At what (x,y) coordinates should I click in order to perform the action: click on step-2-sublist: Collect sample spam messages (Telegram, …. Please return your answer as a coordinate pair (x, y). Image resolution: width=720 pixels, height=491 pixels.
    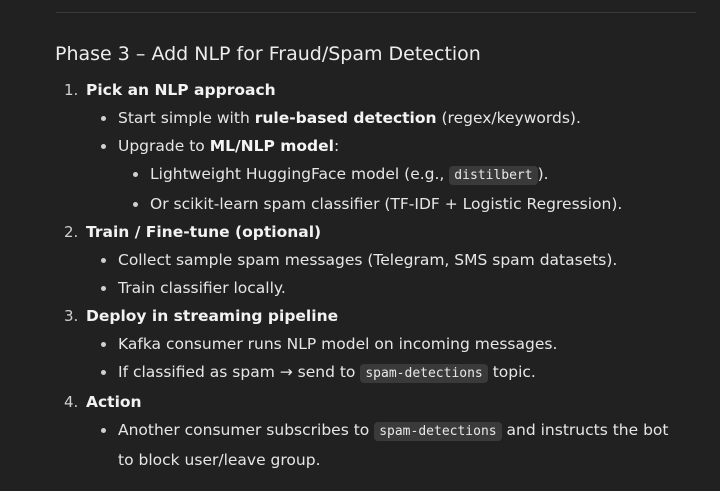
    Looking at the image, I should click on (380, 274).